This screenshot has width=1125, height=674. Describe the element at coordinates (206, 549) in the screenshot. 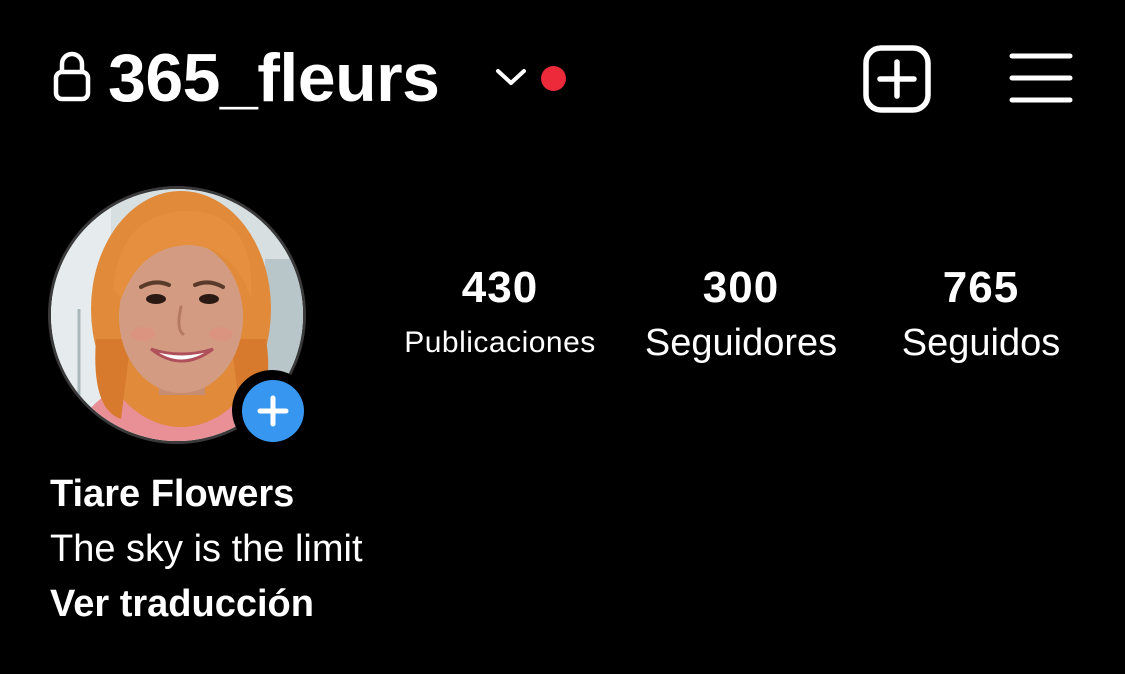

I see `bio-text: The sky is the limit` at that location.